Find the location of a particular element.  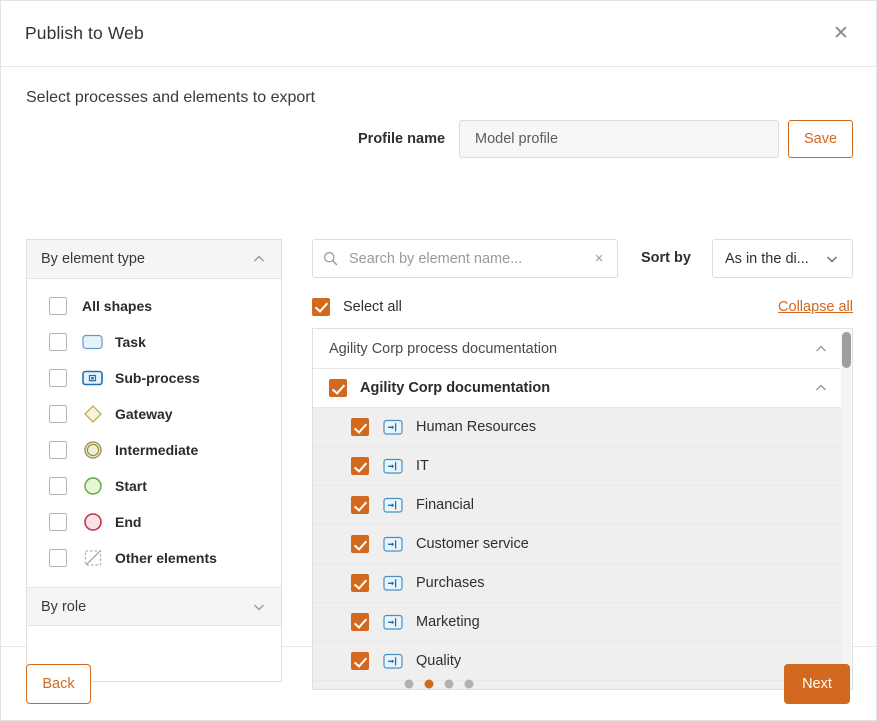

profile-name-input is located at coordinates (619, 139).